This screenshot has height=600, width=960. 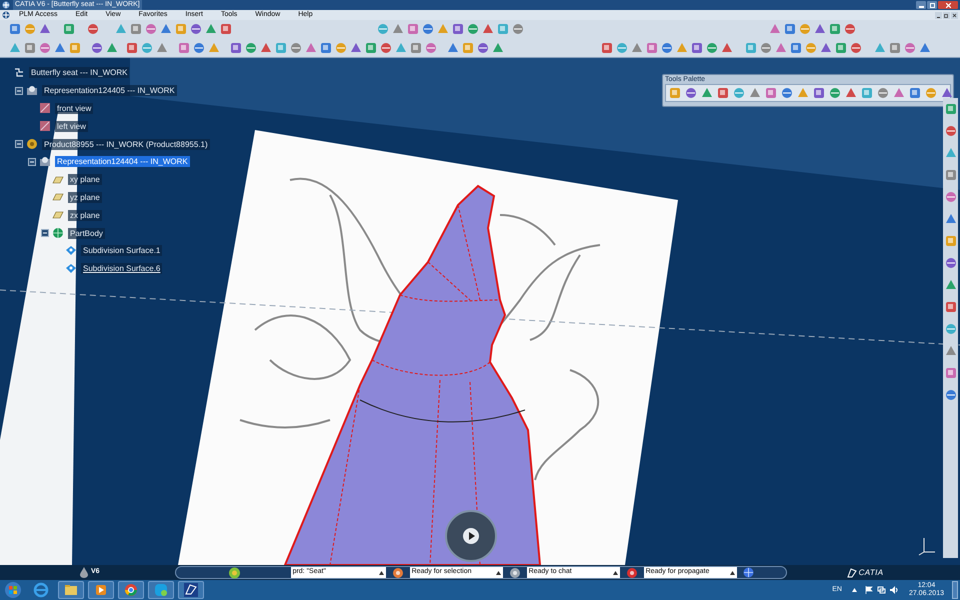 I want to click on tree-item: yz plane, so click(x=85, y=197).